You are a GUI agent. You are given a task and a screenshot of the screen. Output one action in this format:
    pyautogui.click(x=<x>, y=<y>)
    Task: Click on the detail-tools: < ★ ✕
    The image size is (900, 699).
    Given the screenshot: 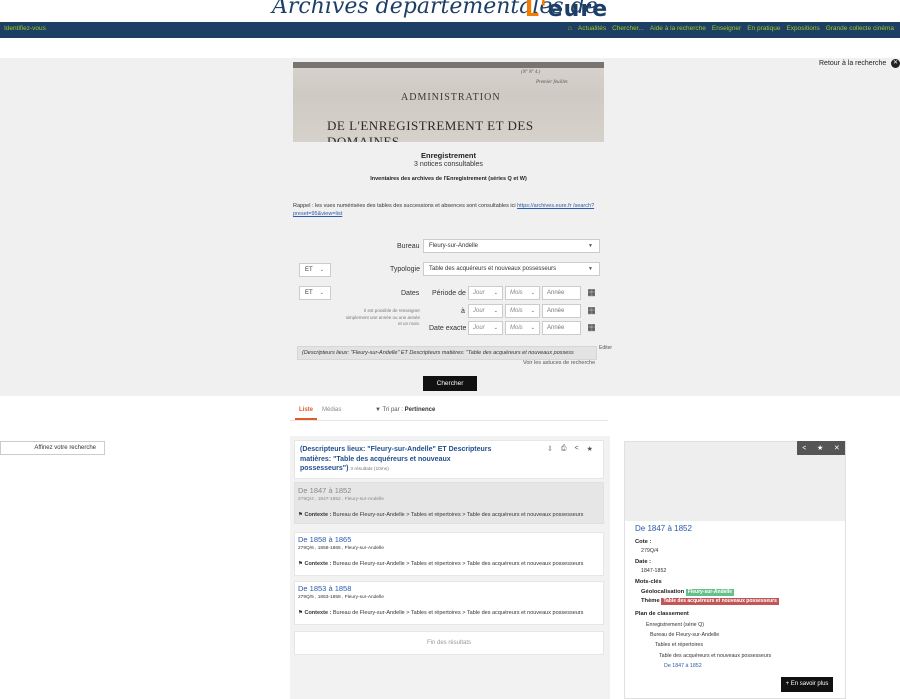 What is the action you would take?
    pyautogui.click(x=821, y=448)
    